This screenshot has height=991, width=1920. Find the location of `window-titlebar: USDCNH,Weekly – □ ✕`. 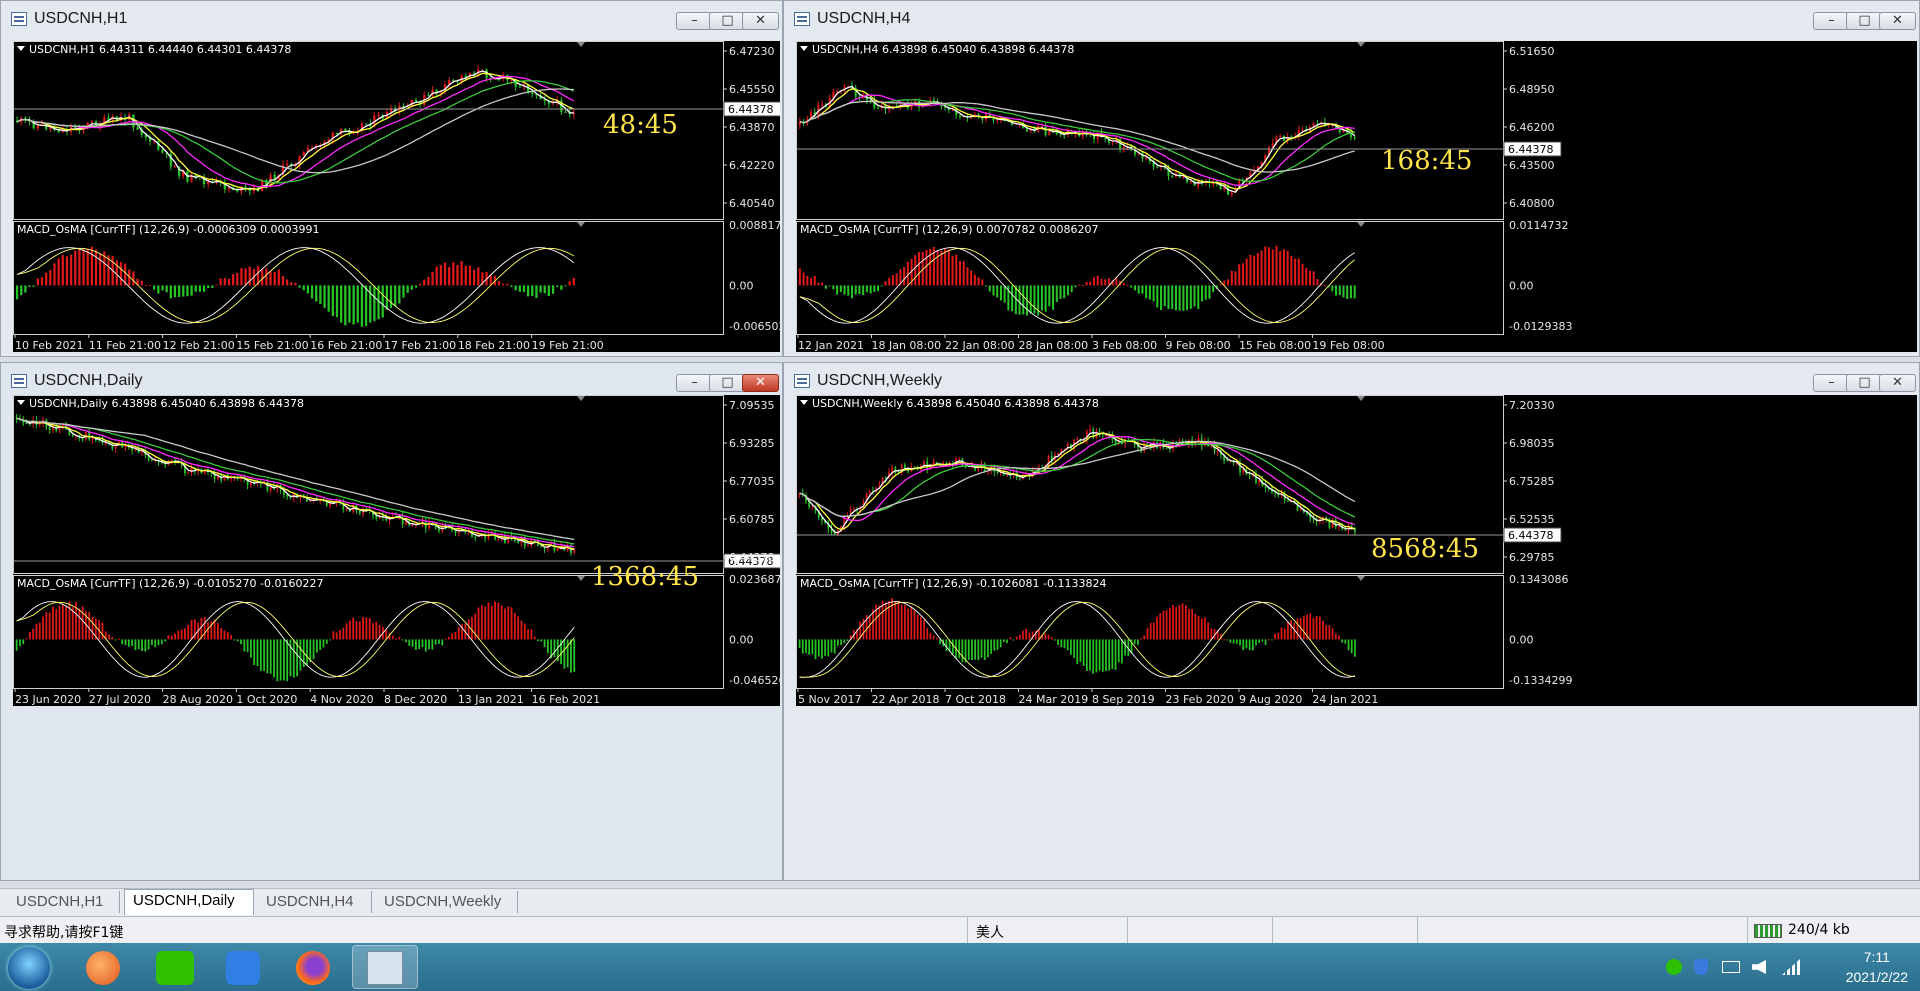

window-titlebar: USDCNH,Weekly – □ ✕ is located at coordinates (1351, 381).